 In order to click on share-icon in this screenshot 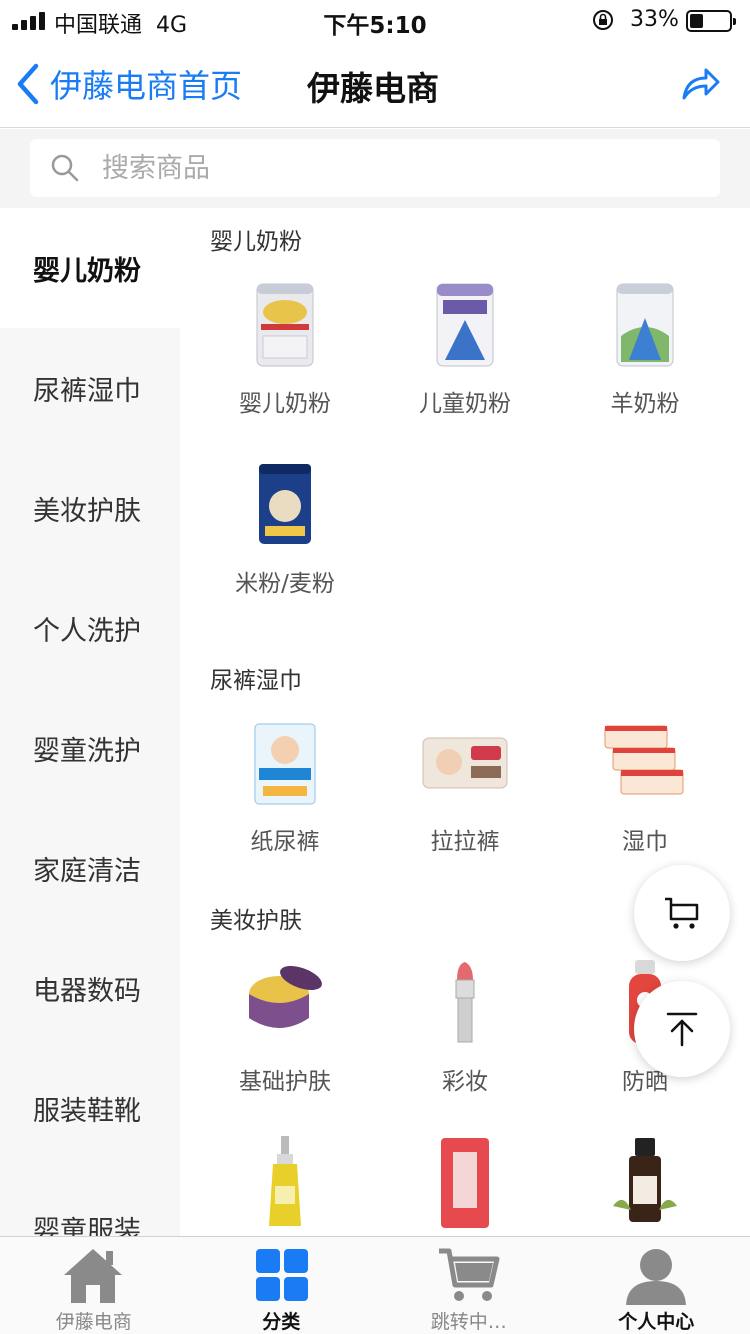, I will do `click(700, 84)`.